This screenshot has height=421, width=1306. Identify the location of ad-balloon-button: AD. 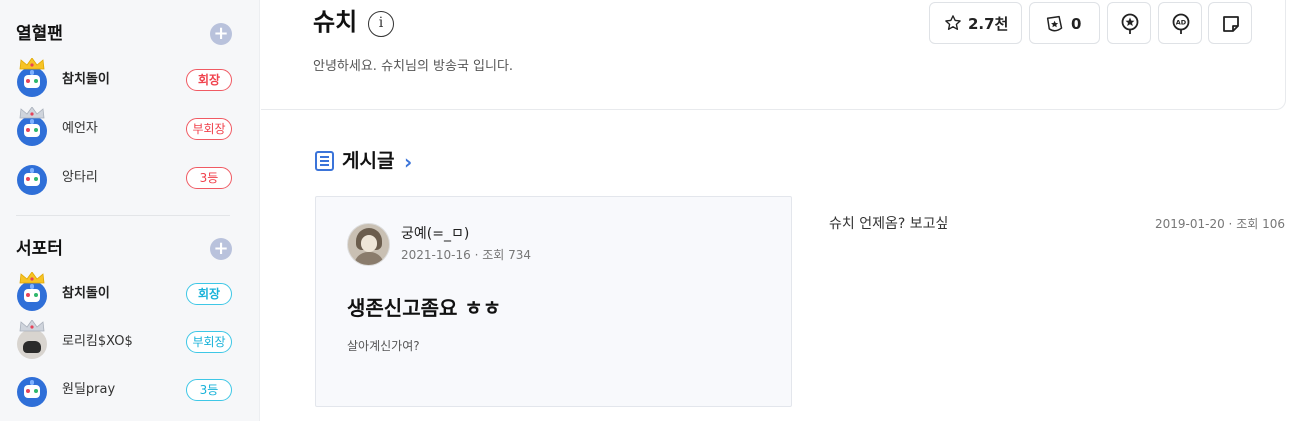
(1180, 23).